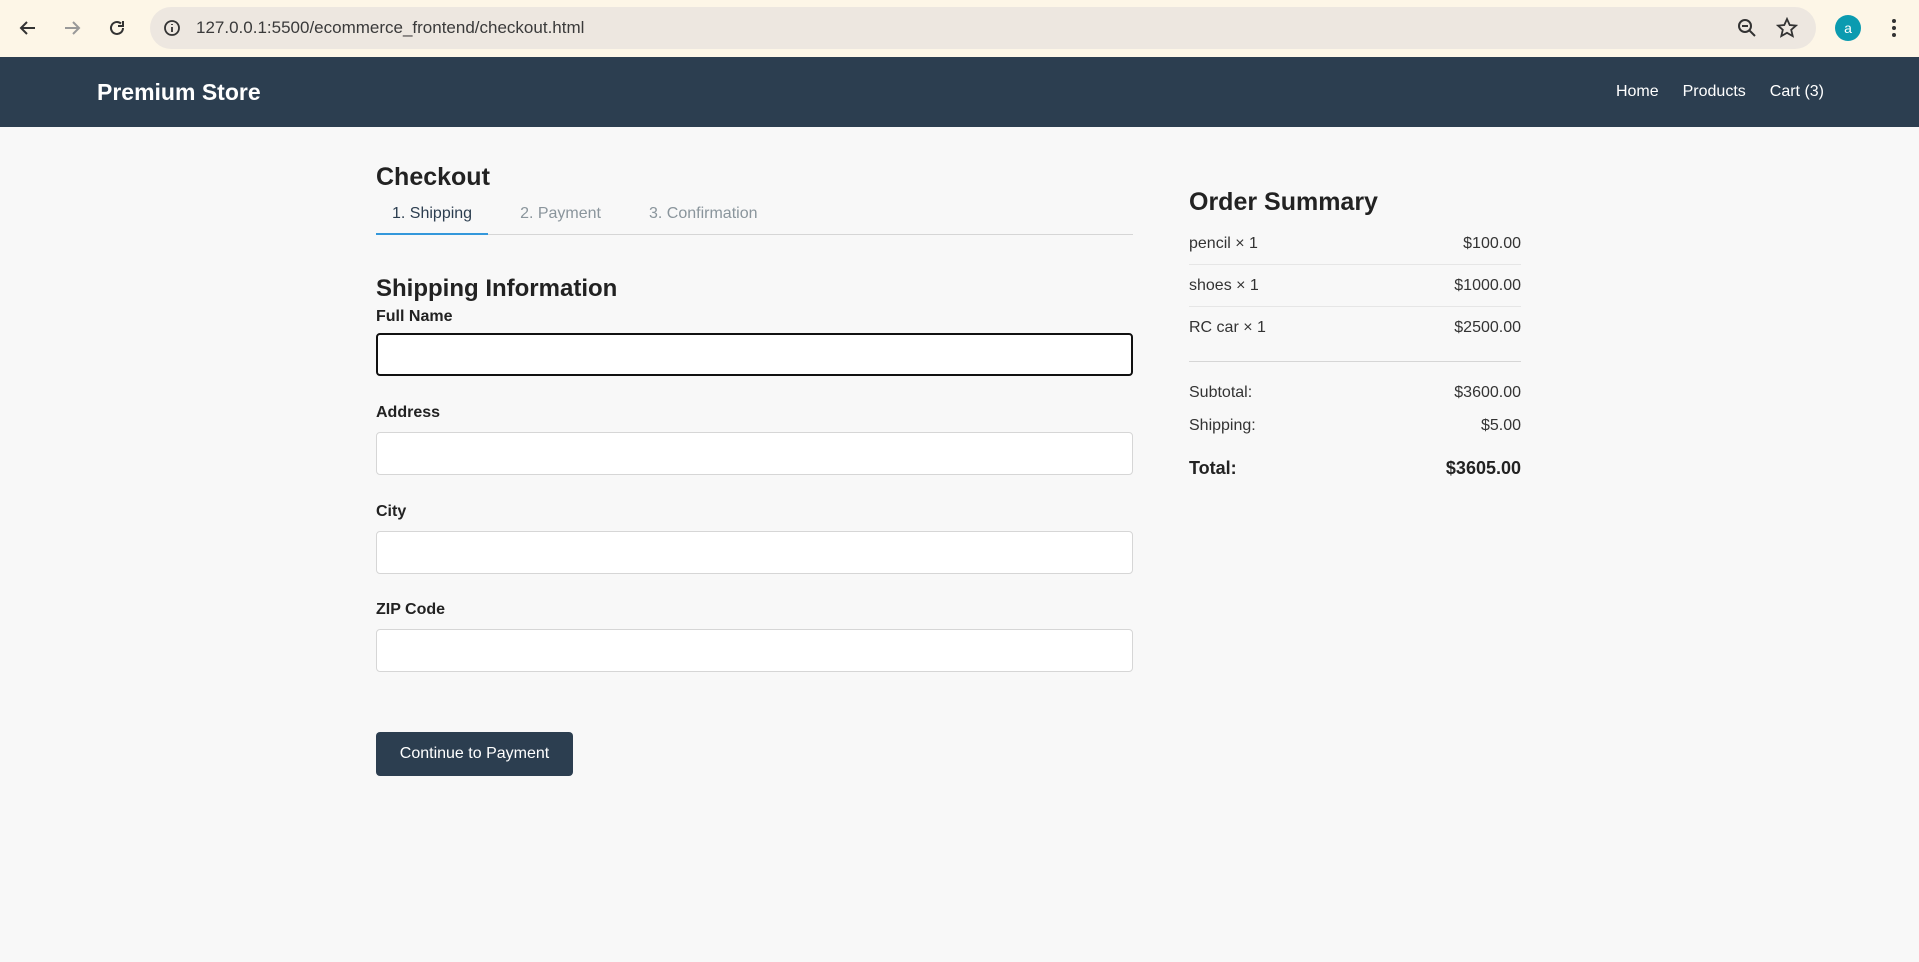 The width and height of the screenshot is (1919, 962). What do you see at coordinates (391, 511) in the screenshot?
I see `city-label: City` at bounding box center [391, 511].